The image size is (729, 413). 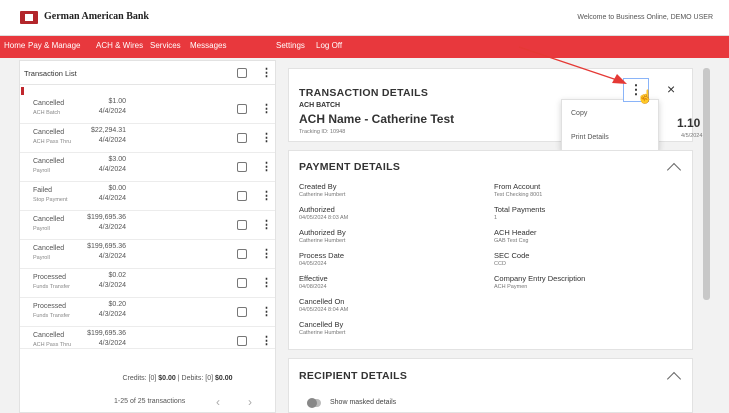 What do you see at coordinates (590, 137) in the screenshot?
I see `menu-print-details: Print Details` at bounding box center [590, 137].